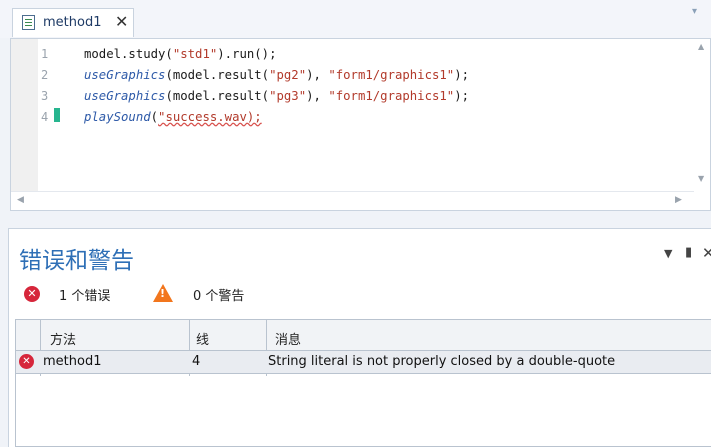 This screenshot has width=711, height=447. What do you see at coordinates (84, 294) in the screenshot?
I see `error-count: 1 个错误` at bounding box center [84, 294].